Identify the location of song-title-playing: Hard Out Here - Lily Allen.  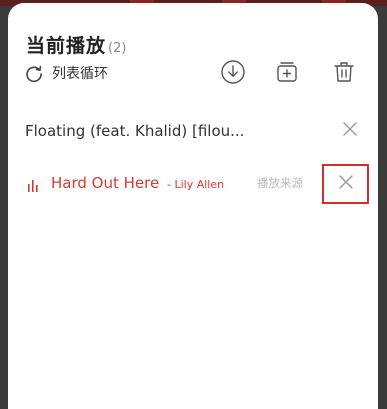
(137, 183).